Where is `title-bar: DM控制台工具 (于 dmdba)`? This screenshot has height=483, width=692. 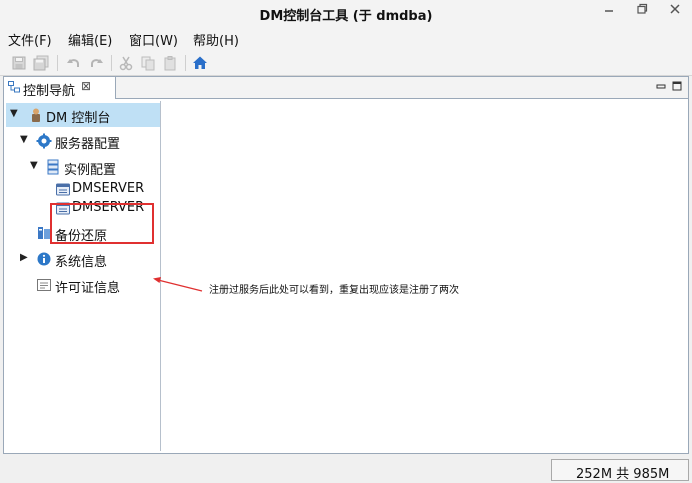 title-bar: DM控制台工具 (于 dmdba) is located at coordinates (346, 13).